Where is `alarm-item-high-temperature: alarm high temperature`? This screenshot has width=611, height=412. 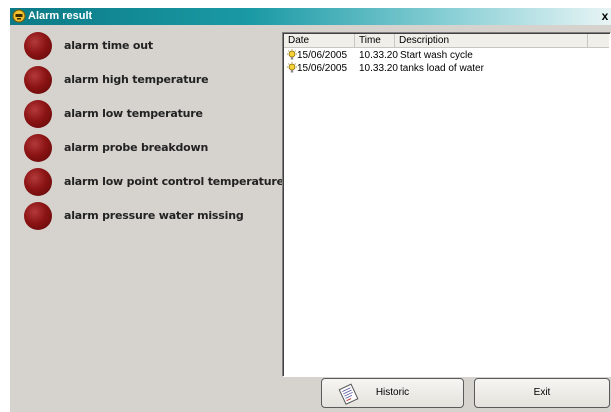 alarm-item-high-temperature: alarm high temperature is located at coordinates (149, 80).